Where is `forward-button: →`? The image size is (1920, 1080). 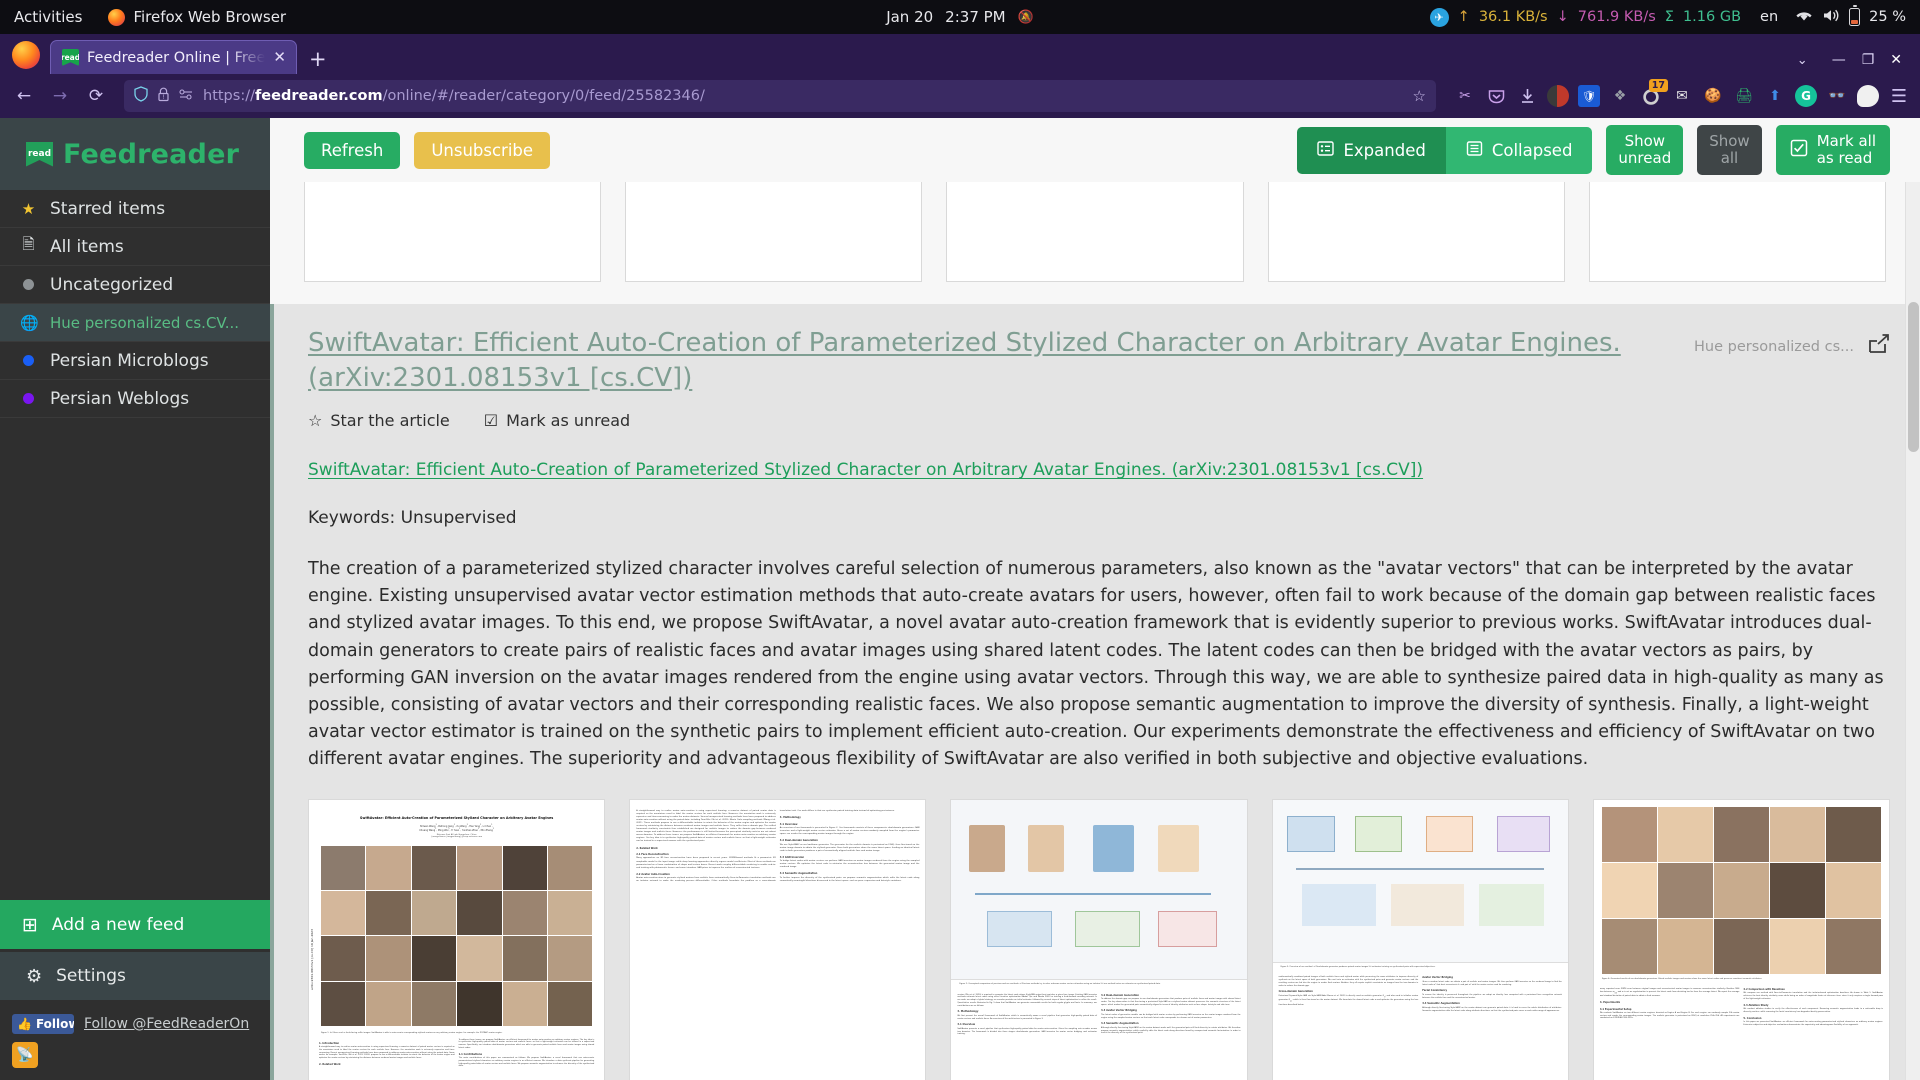 forward-button: → is located at coordinates (60, 96).